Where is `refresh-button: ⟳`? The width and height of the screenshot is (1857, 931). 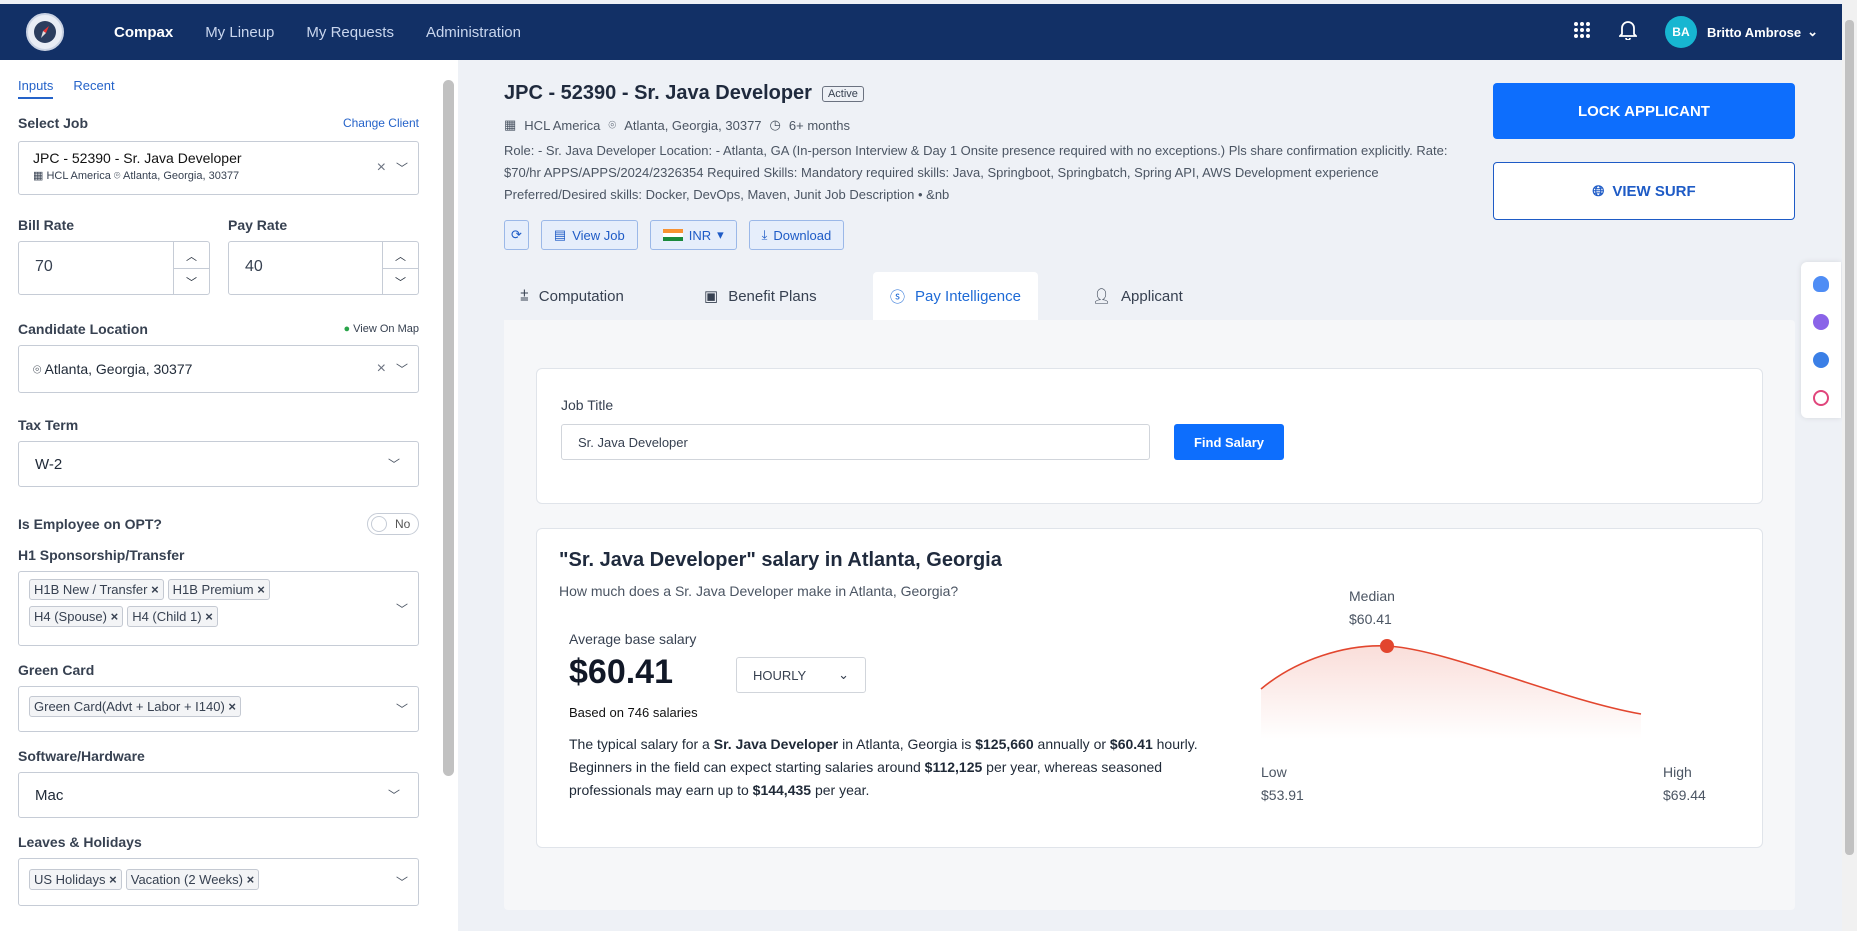
refresh-button: ⟳ is located at coordinates (516, 235).